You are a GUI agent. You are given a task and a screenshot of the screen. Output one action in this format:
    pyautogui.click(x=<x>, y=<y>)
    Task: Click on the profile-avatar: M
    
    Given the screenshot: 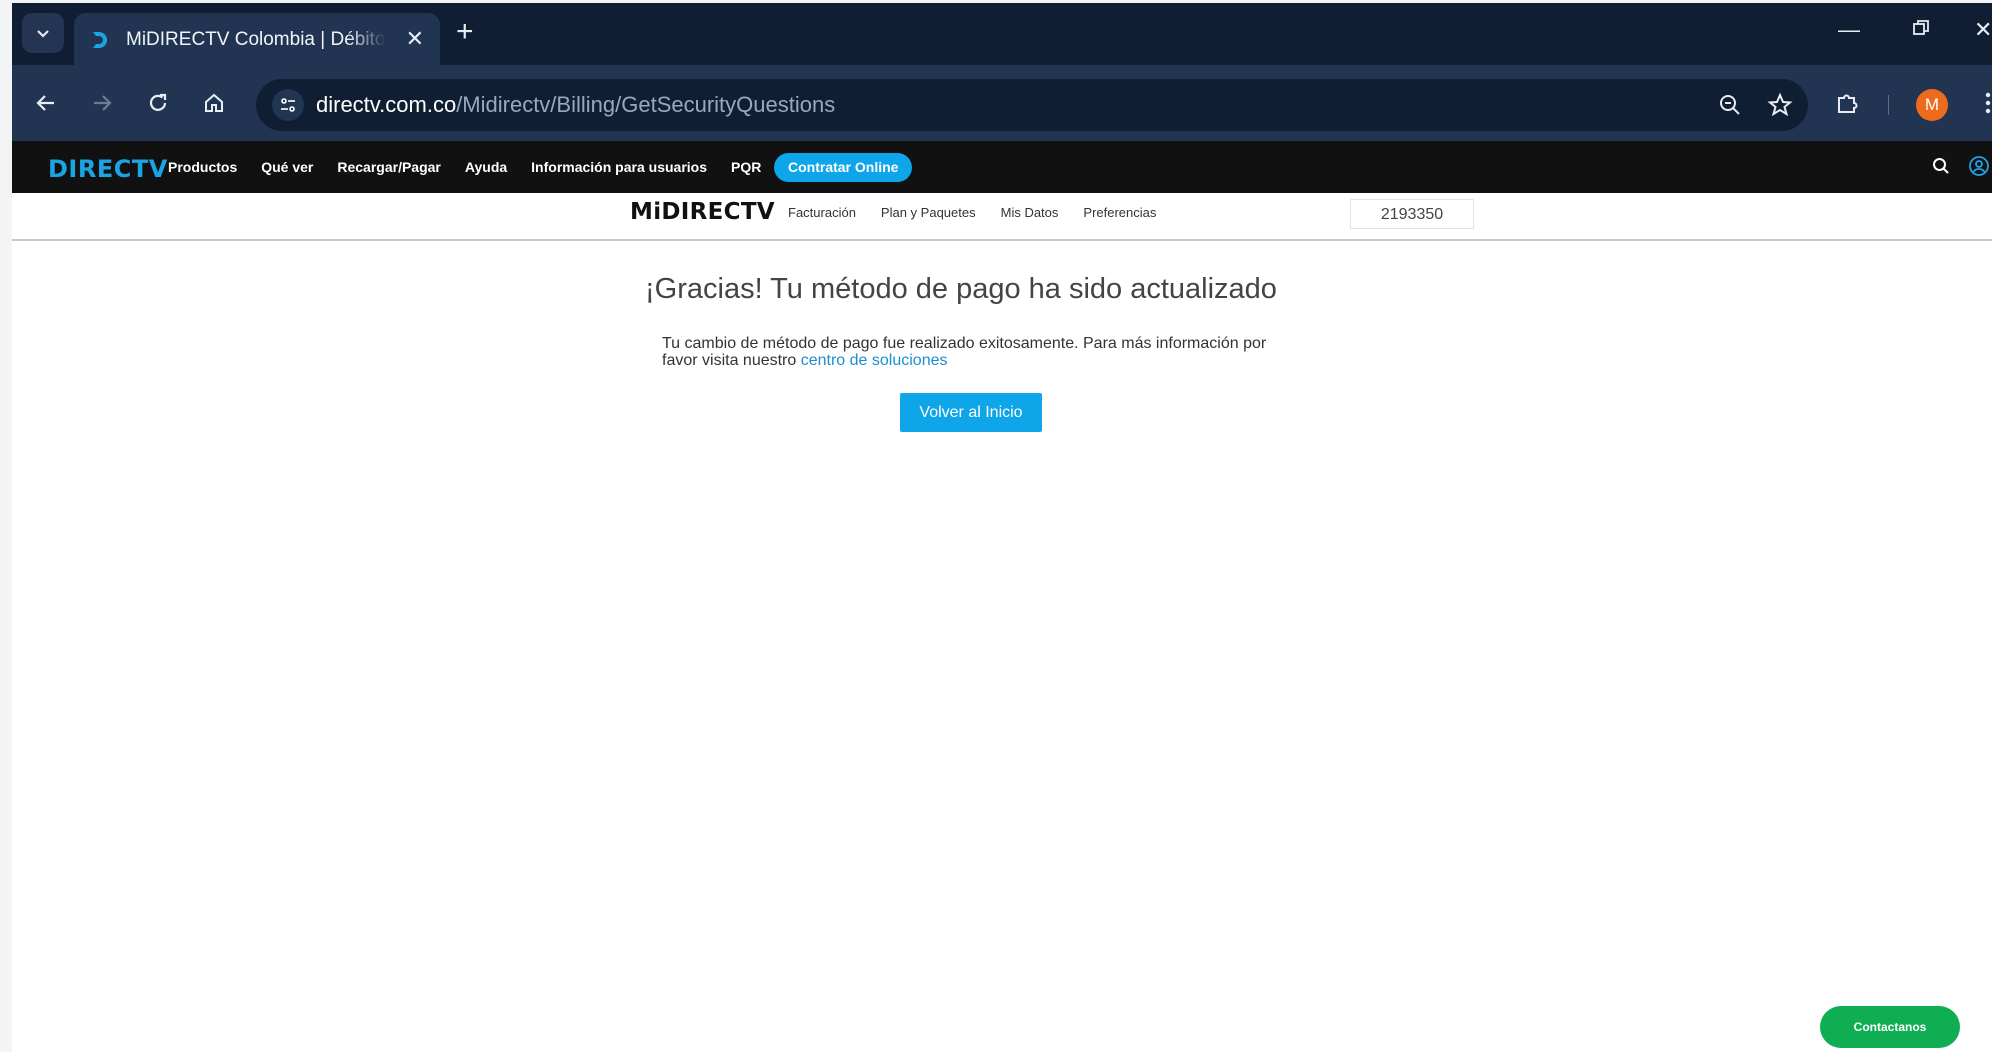 What is the action you would take?
    pyautogui.click(x=1932, y=105)
    